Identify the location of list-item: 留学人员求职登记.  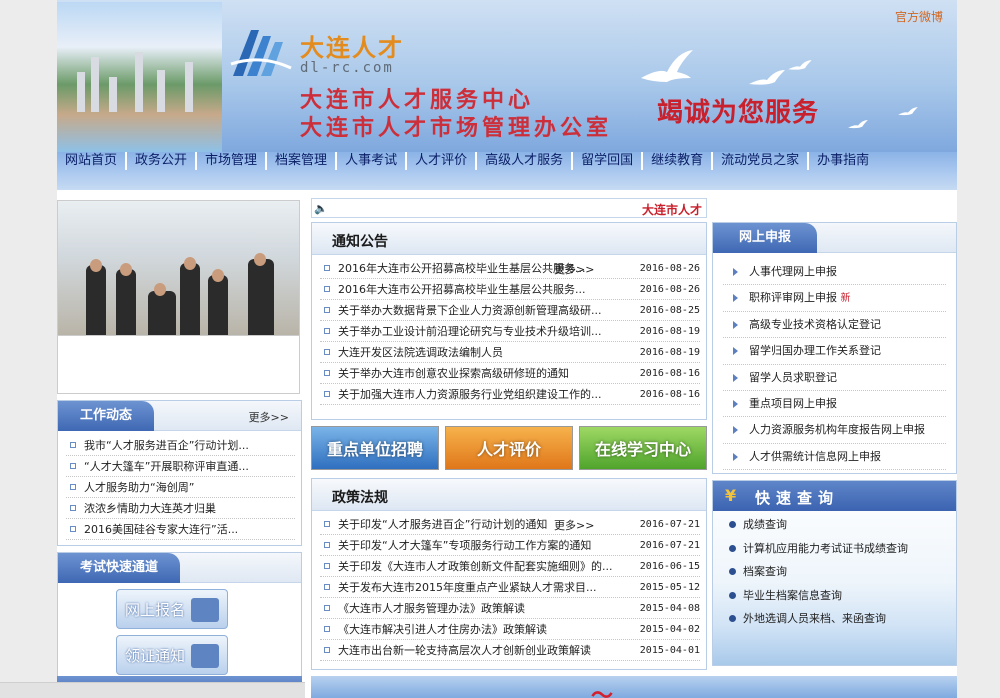
(834, 378).